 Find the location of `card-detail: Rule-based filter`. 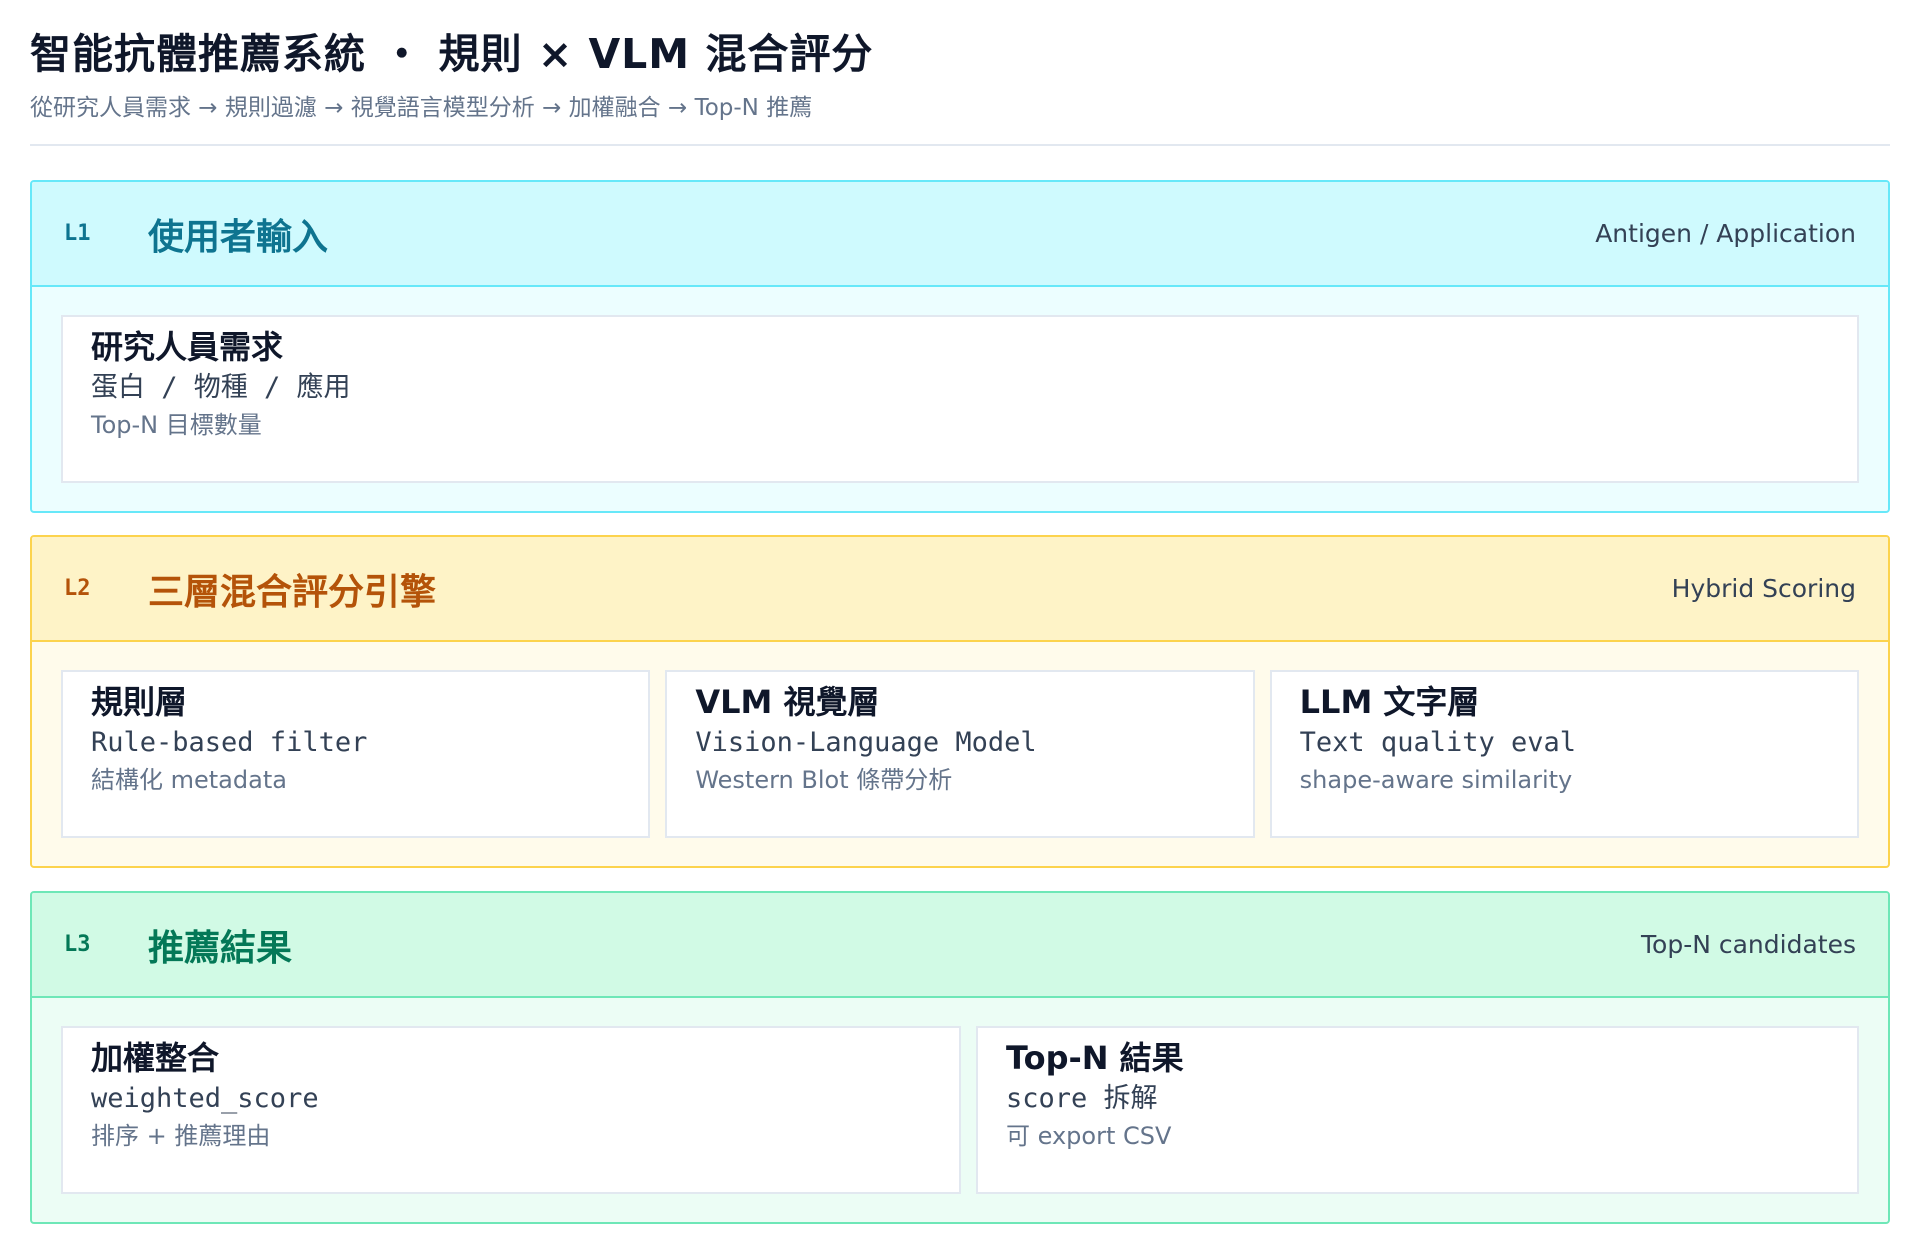

card-detail: Rule-based filter is located at coordinates (229, 742).